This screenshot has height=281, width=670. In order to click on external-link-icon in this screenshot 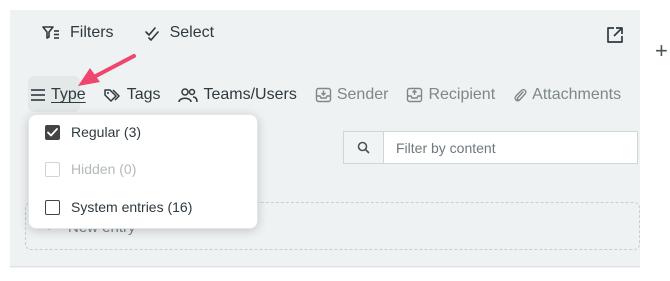, I will do `click(615, 35)`.